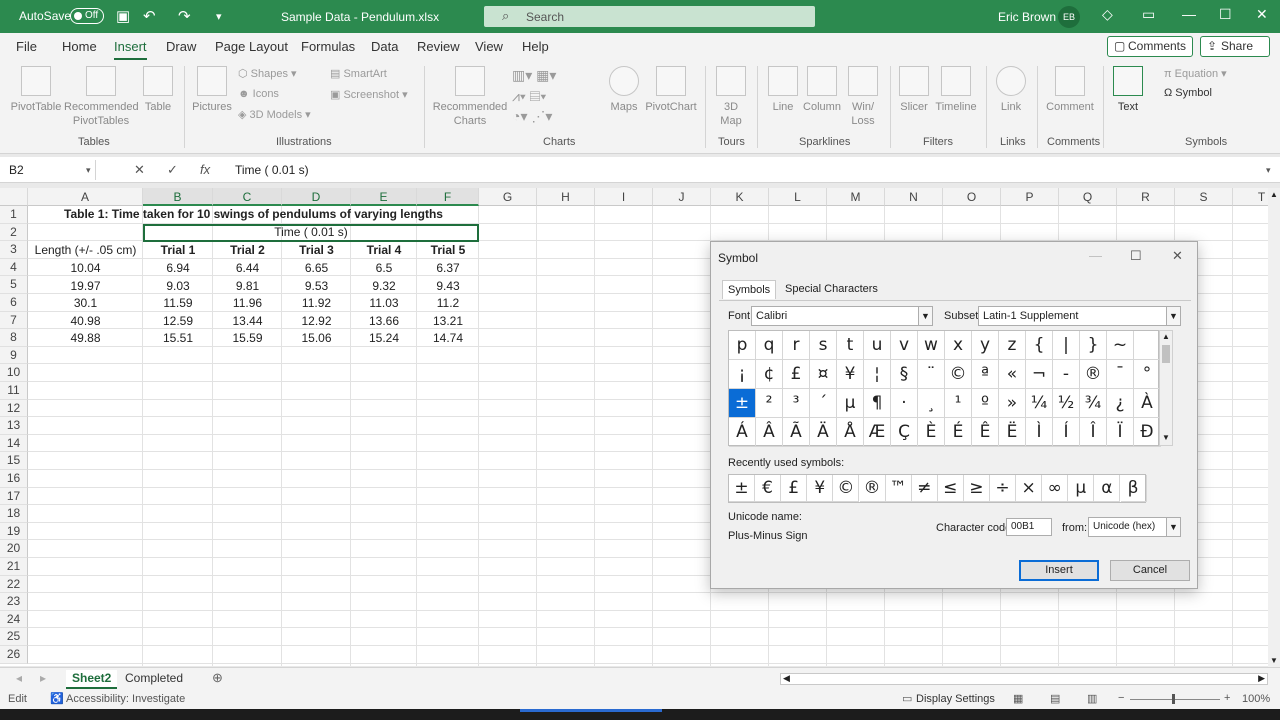 The height and width of the screenshot is (720, 1280). Describe the element at coordinates (1107, 488) in the screenshot. I see `recent-symbol-cell: α` at that location.